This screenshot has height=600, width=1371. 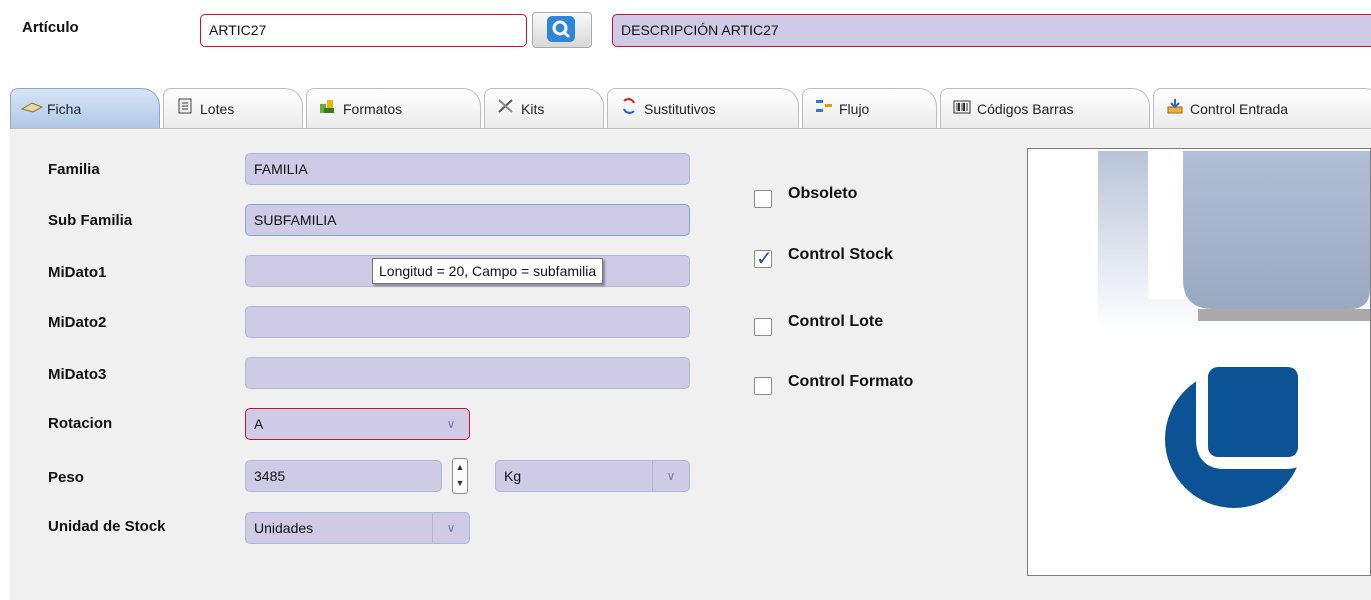 I want to click on tab-codigos-barras: Códigos Barras, so click(x=1045, y=108).